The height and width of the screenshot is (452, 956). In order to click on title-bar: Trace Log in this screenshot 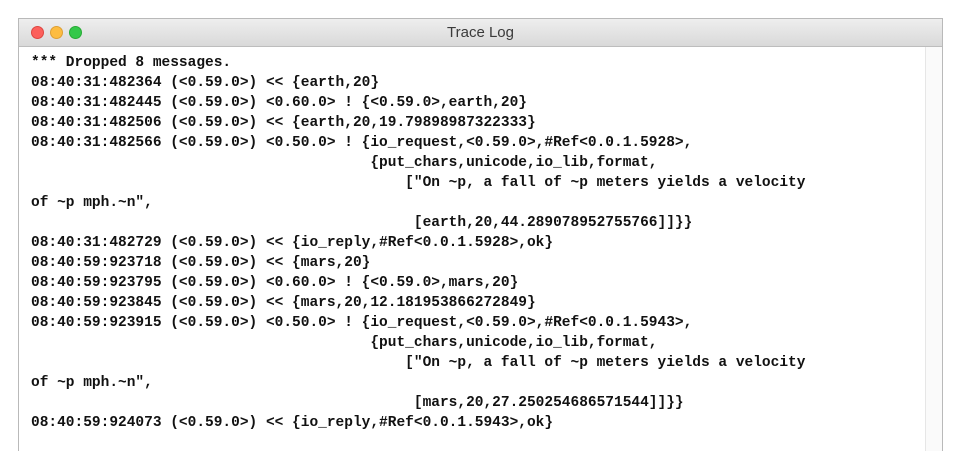, I will do `click(480, 33)`.